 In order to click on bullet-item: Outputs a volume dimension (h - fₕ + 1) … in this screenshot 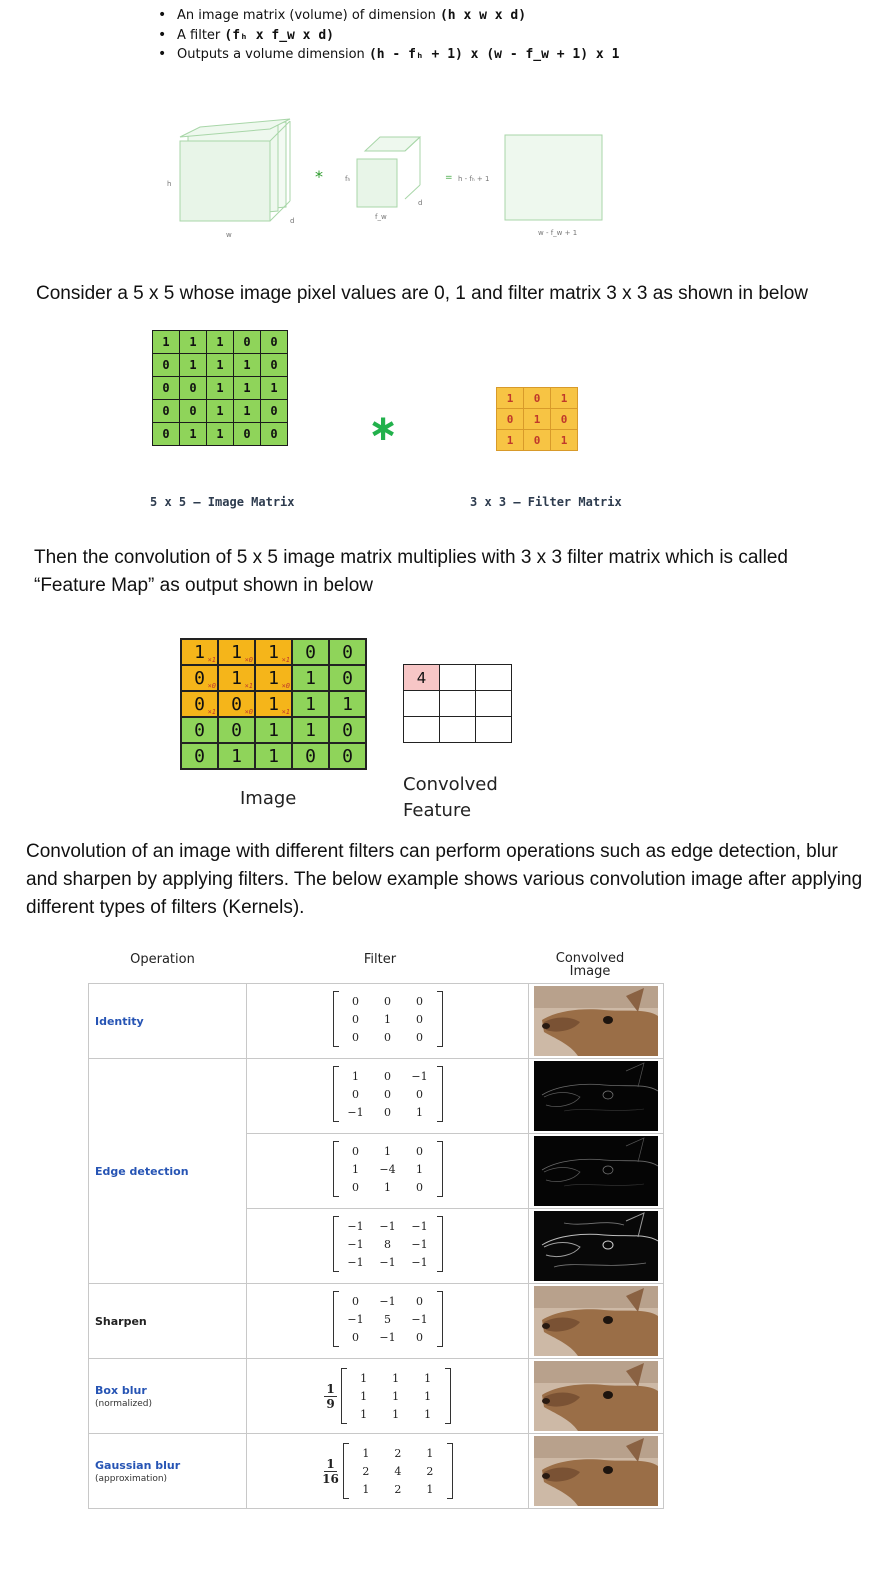, I will do `click(384, 55)`.